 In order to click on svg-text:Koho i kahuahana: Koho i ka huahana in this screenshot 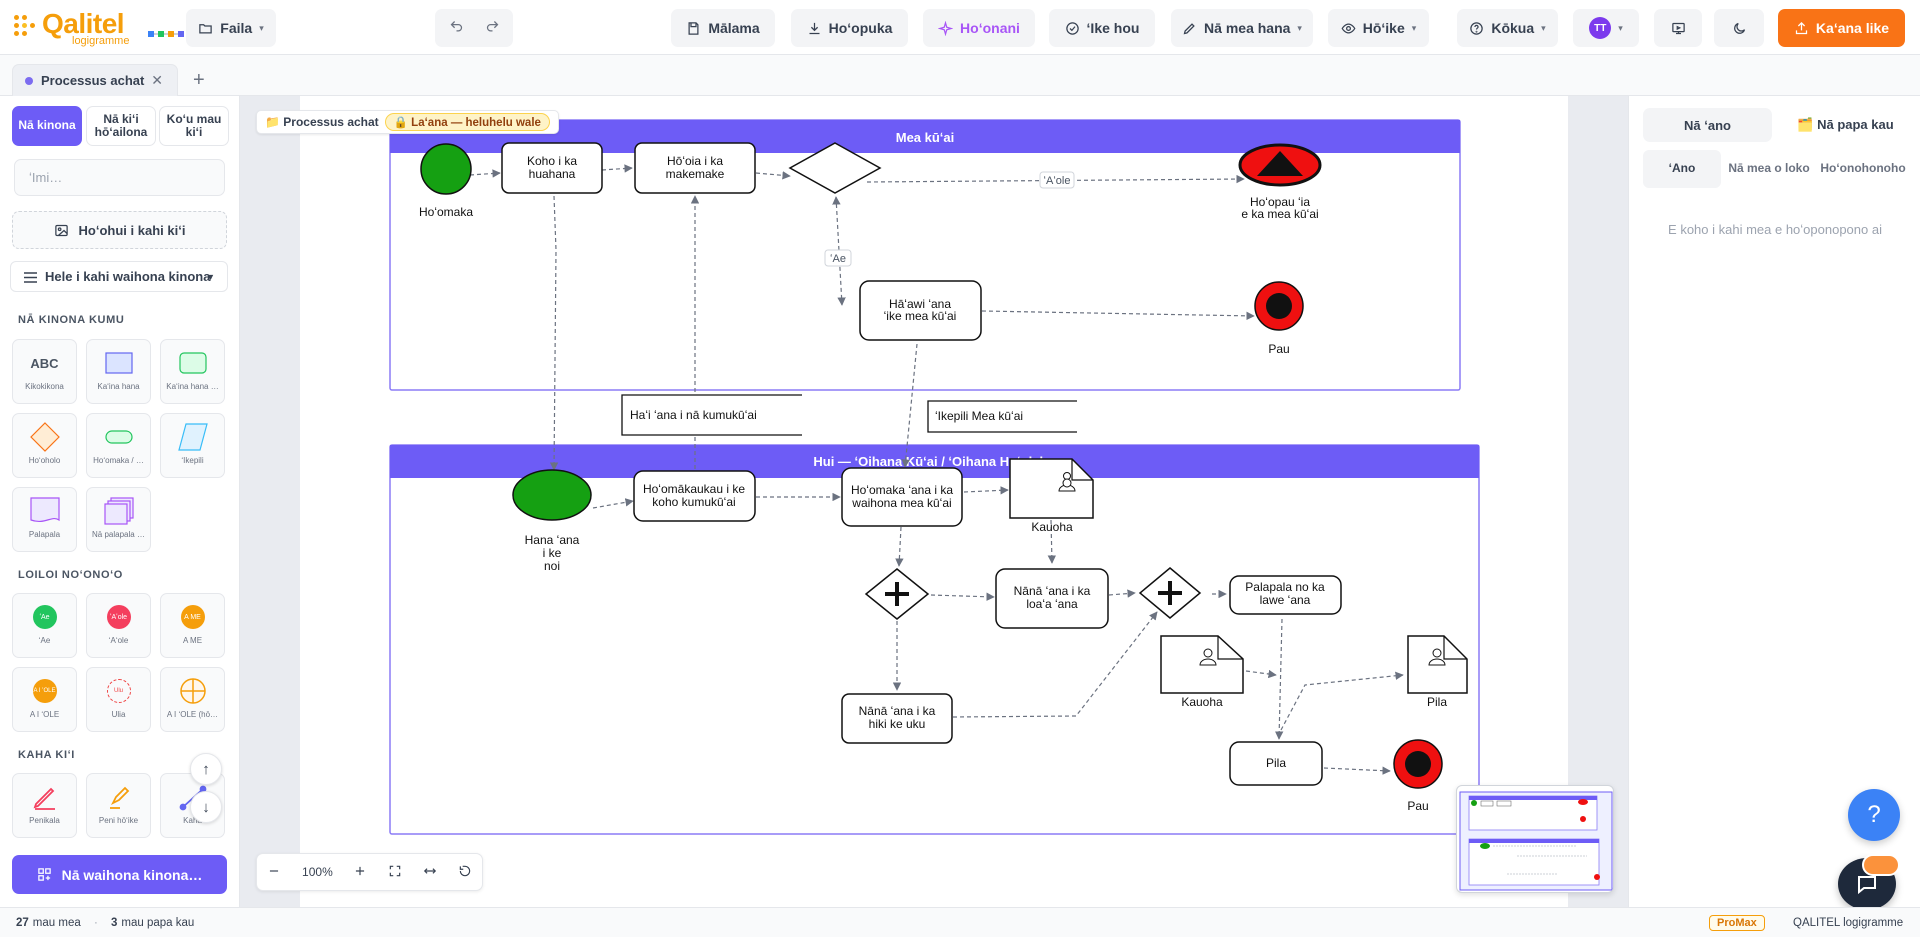, I will do `click(552, 167)`.